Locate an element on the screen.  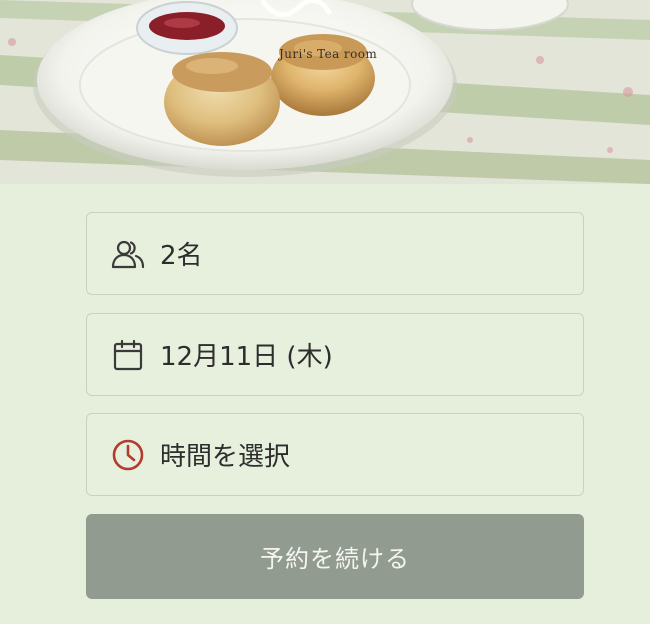
continue-reservation-button: 予約を続ける is located at coordinates (335, 556).